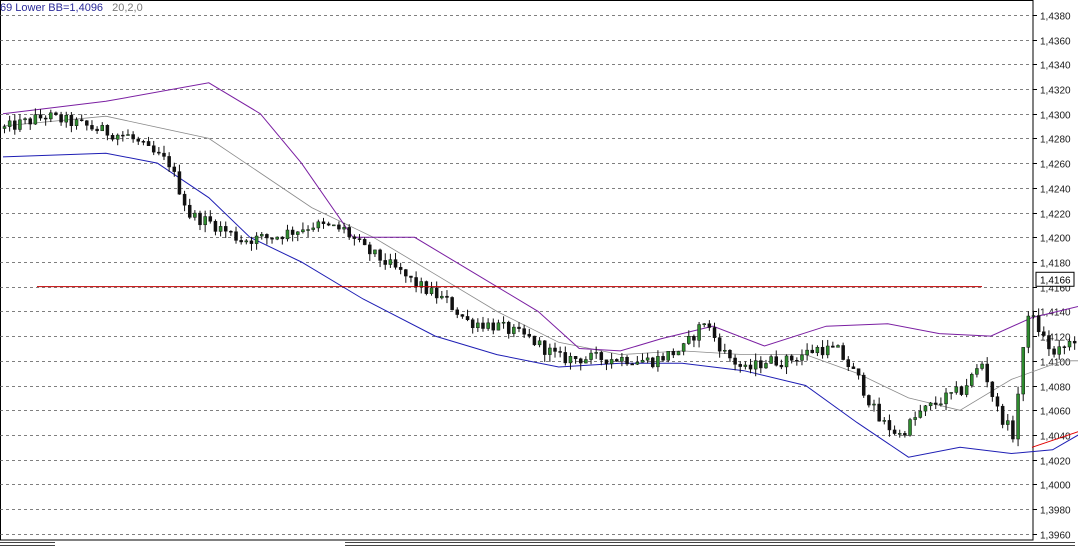 This screenshot has height=552, width=1078. Describe the element at coordinates (1055, 264) in the screenshot. I see `y-tick-label: 1,4180` at that location.